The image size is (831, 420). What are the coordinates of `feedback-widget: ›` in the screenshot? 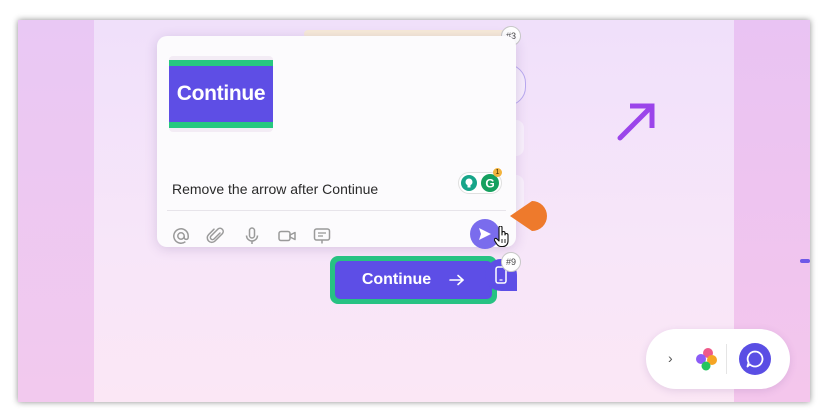 It's located at (718, 359).